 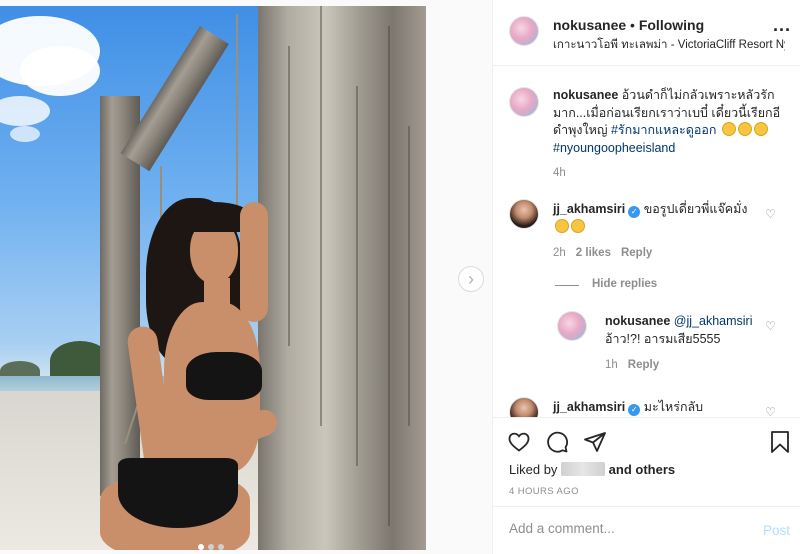 What do you see at coordinates (254, 262) in the screenshot?
I see `arm-raised` at bounding box center [254, 262].